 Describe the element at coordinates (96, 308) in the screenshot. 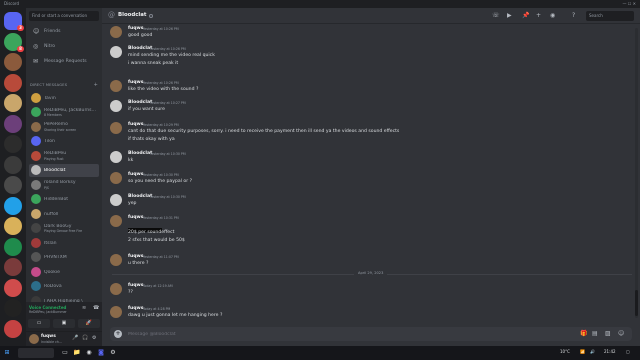

I see `disconnect-icon: ☎` at that location.